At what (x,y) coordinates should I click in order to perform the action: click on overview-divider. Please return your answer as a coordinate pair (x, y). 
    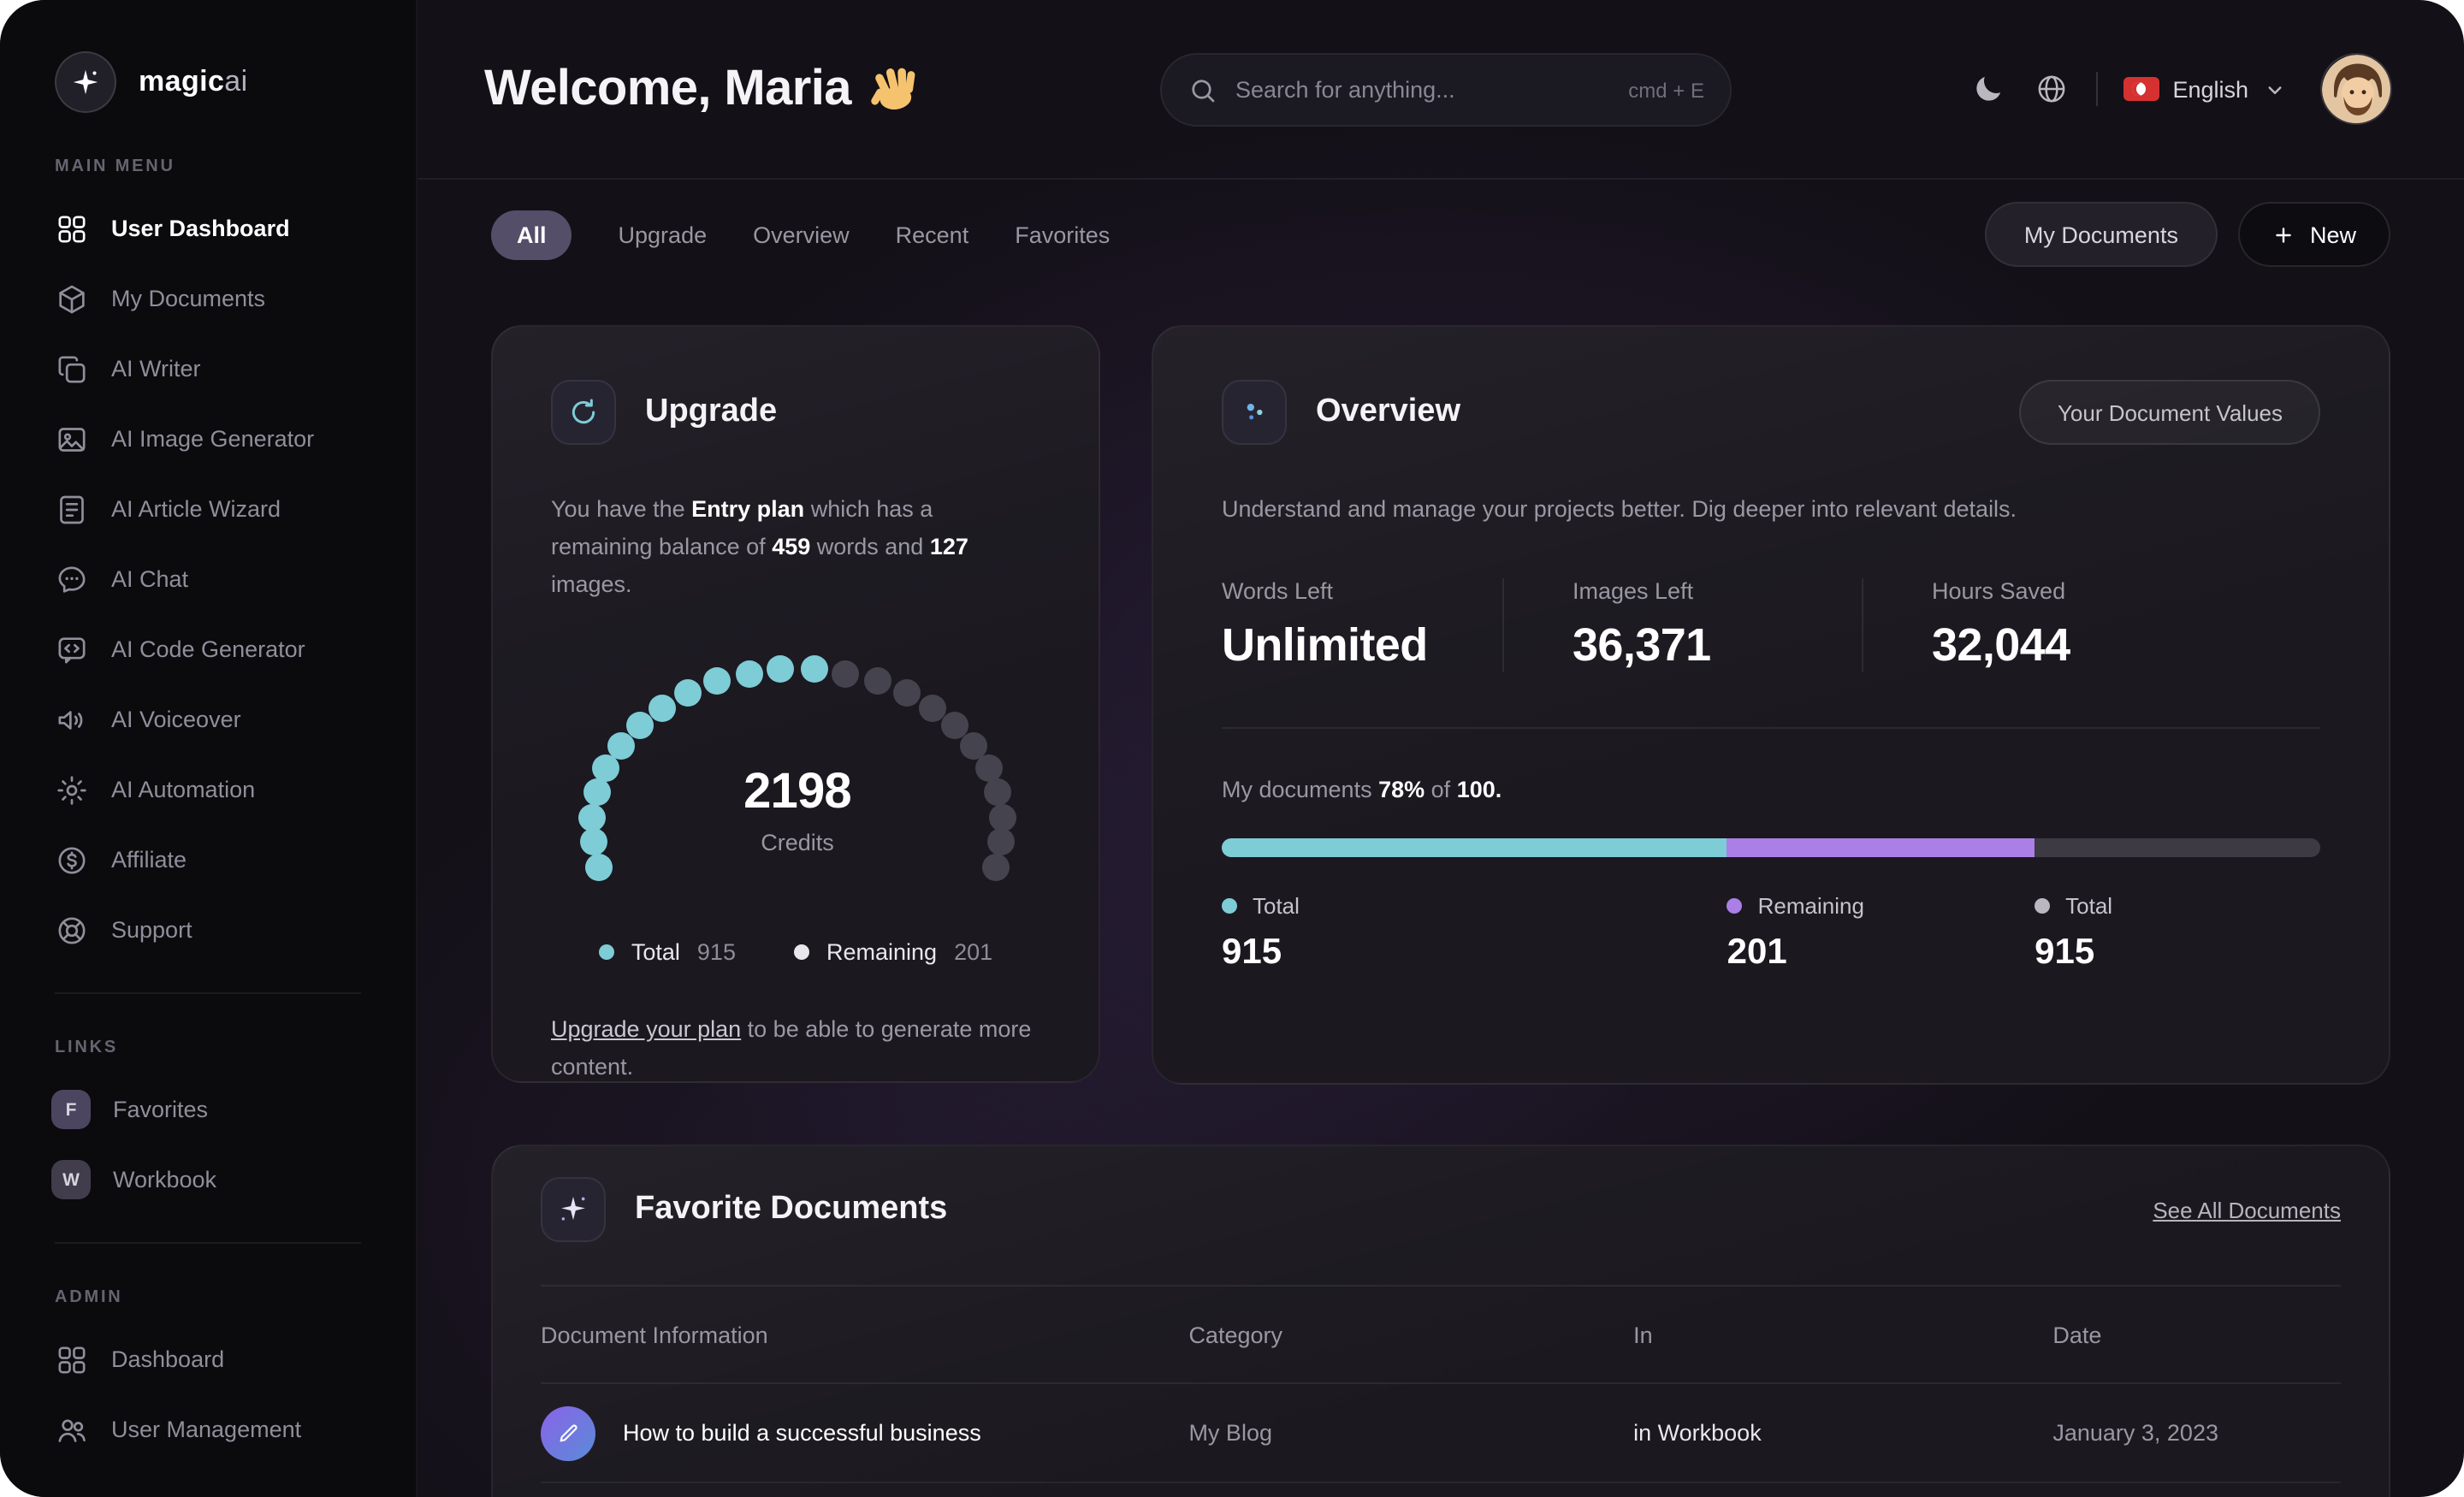
    Looking at the image, I should click on (1771, 728).